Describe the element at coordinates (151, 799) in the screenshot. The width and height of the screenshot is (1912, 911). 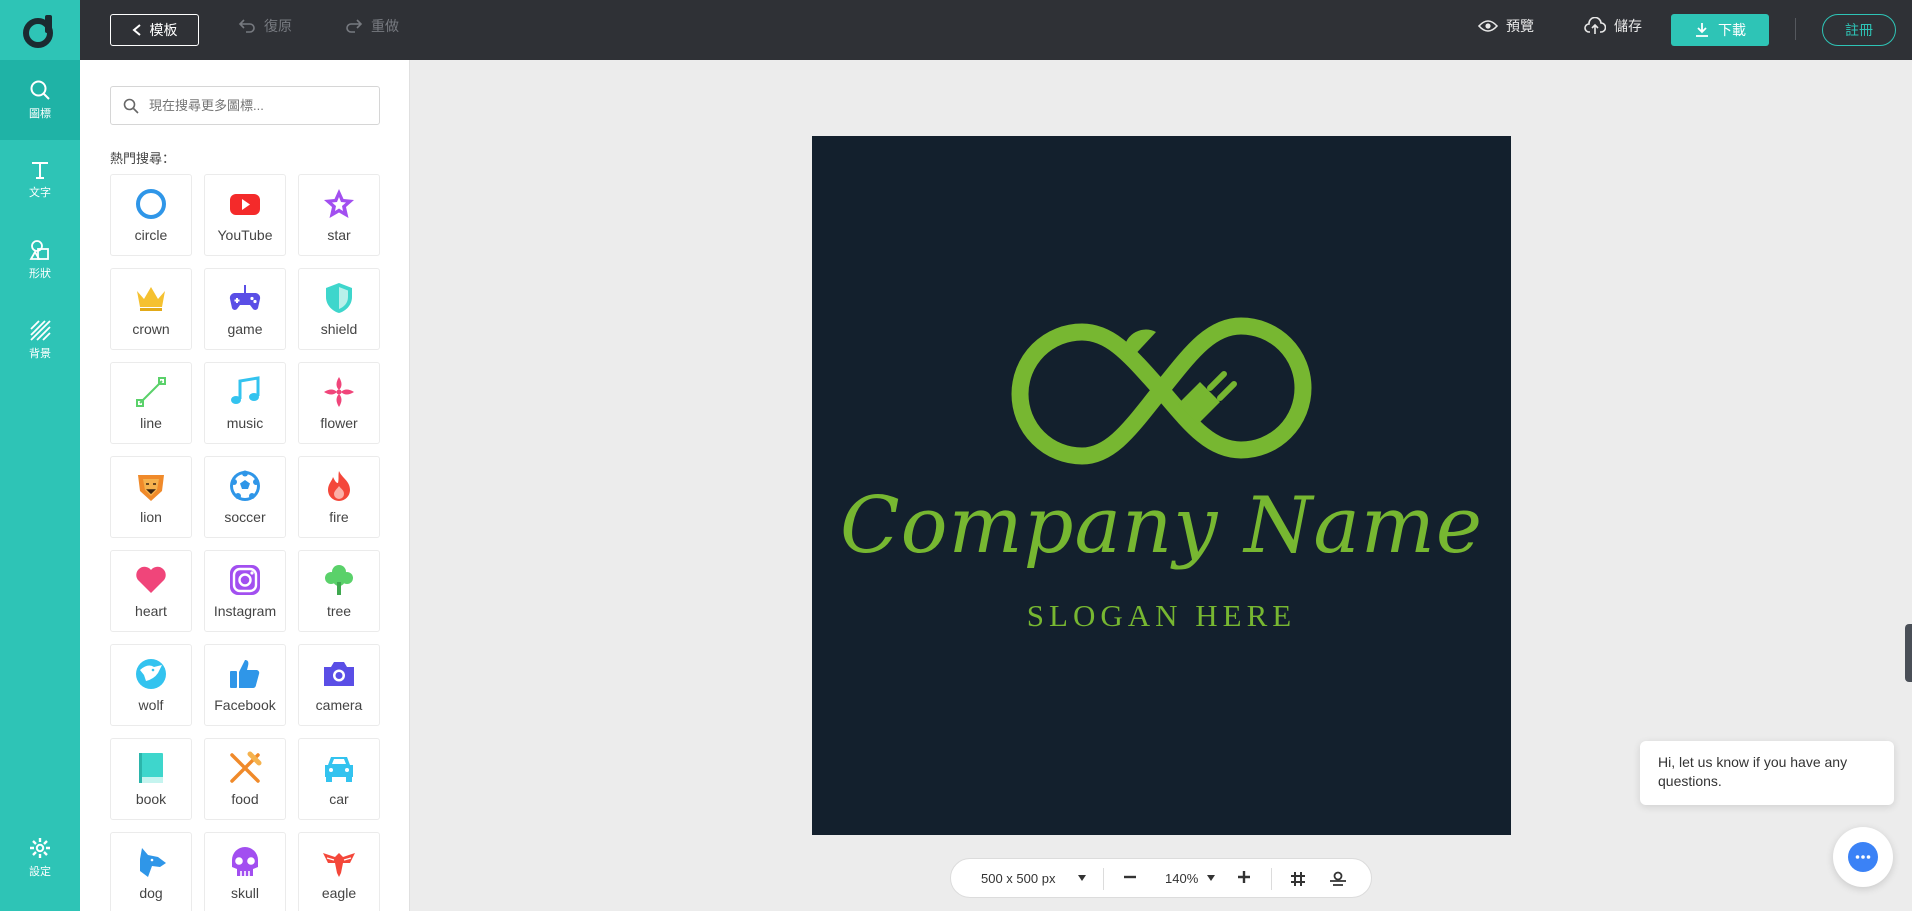
I see `icon-tile-label: book` at that location.